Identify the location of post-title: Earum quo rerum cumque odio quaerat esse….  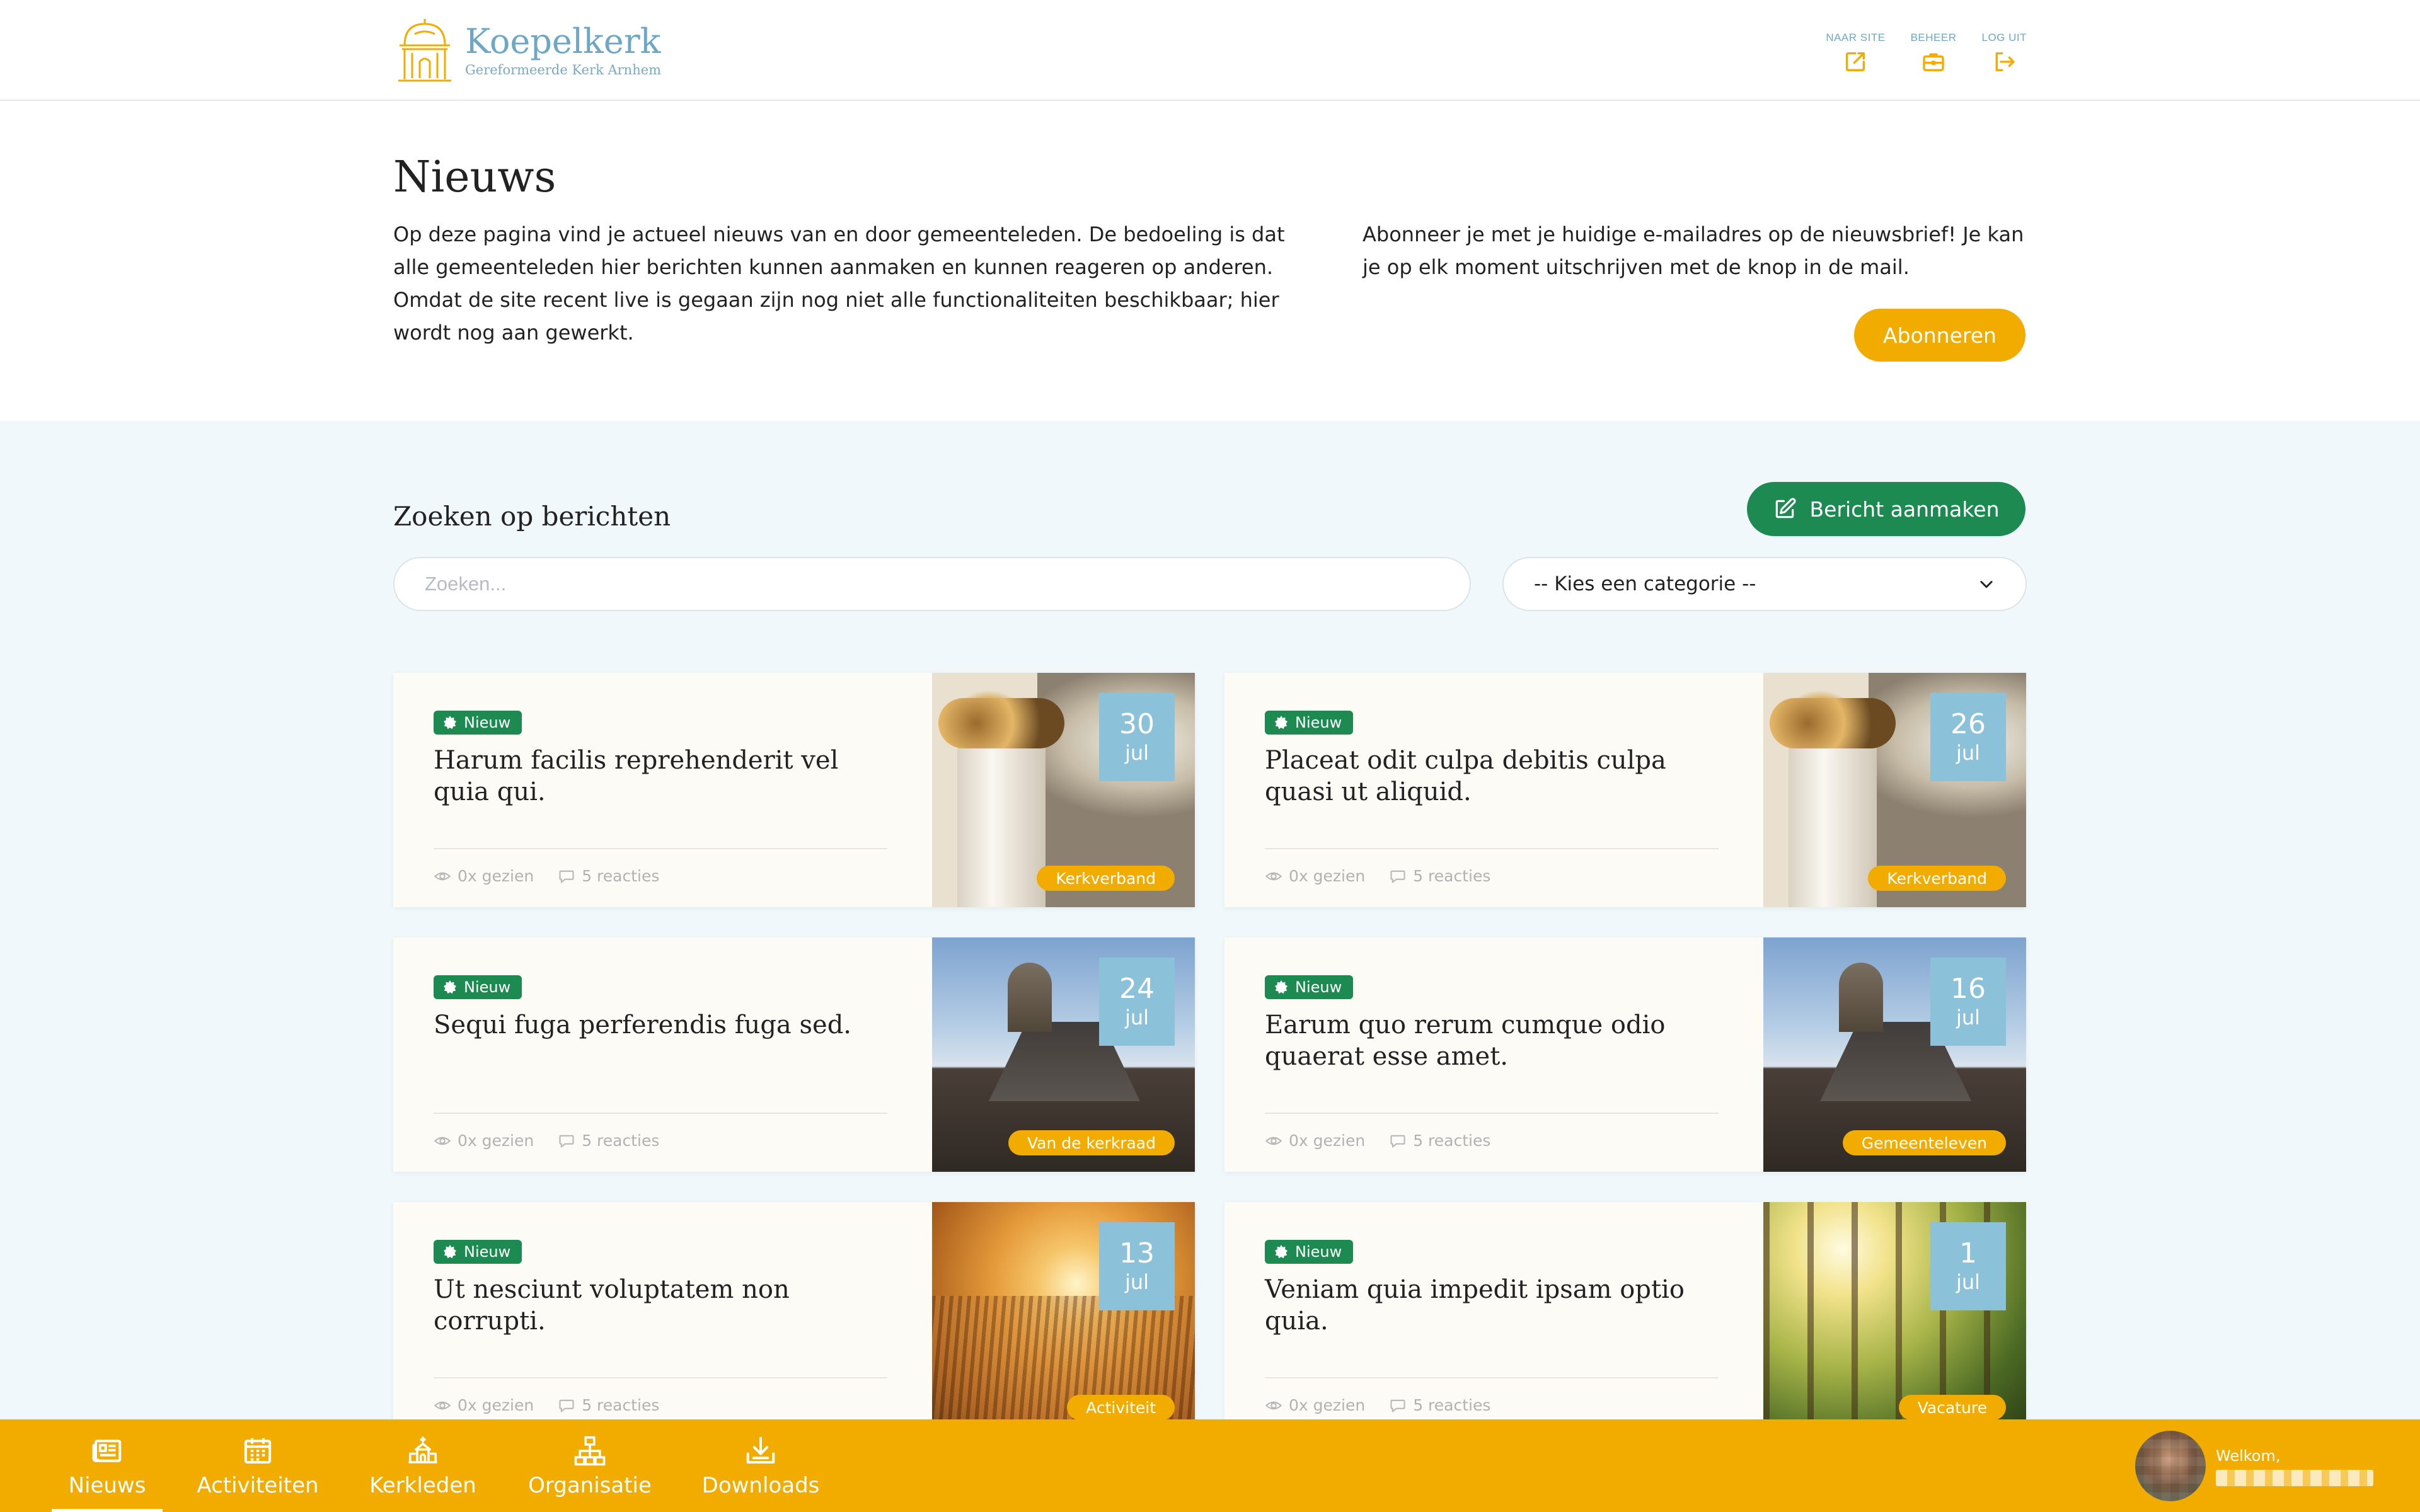
(1492, 1040).